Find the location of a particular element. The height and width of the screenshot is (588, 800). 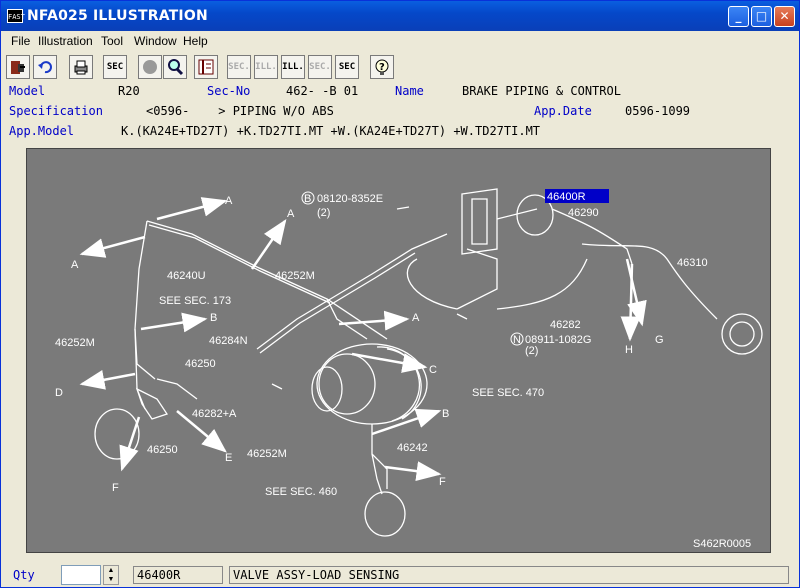

status-bar: Qty ▲ ▼ 46400R VALVE ASSY-LOAD SENSING is located at coordinates (400, 575).